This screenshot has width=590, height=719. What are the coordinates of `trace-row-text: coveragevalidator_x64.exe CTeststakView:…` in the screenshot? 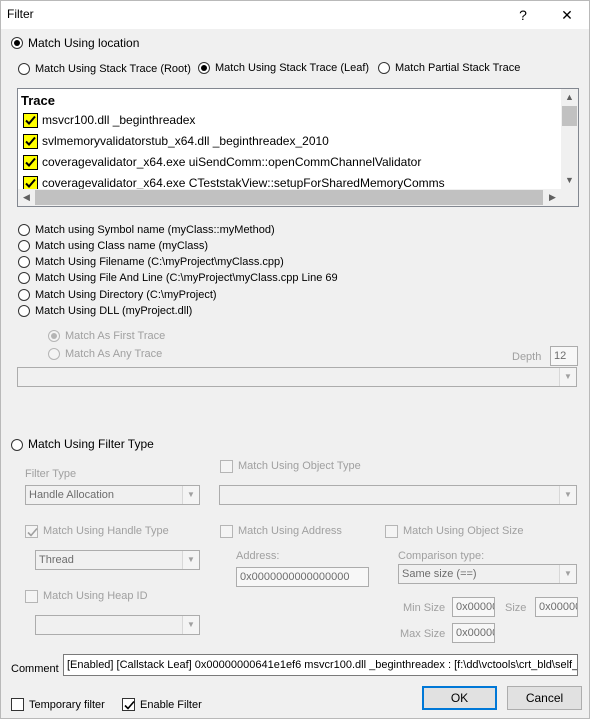 It's located at (243, 183).